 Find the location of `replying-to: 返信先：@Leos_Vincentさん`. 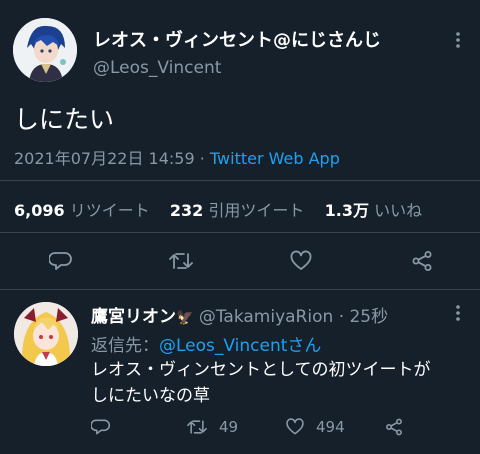

replying-to: 返信先：@Leos_Vincentさん is located at coordinates (206, 343).